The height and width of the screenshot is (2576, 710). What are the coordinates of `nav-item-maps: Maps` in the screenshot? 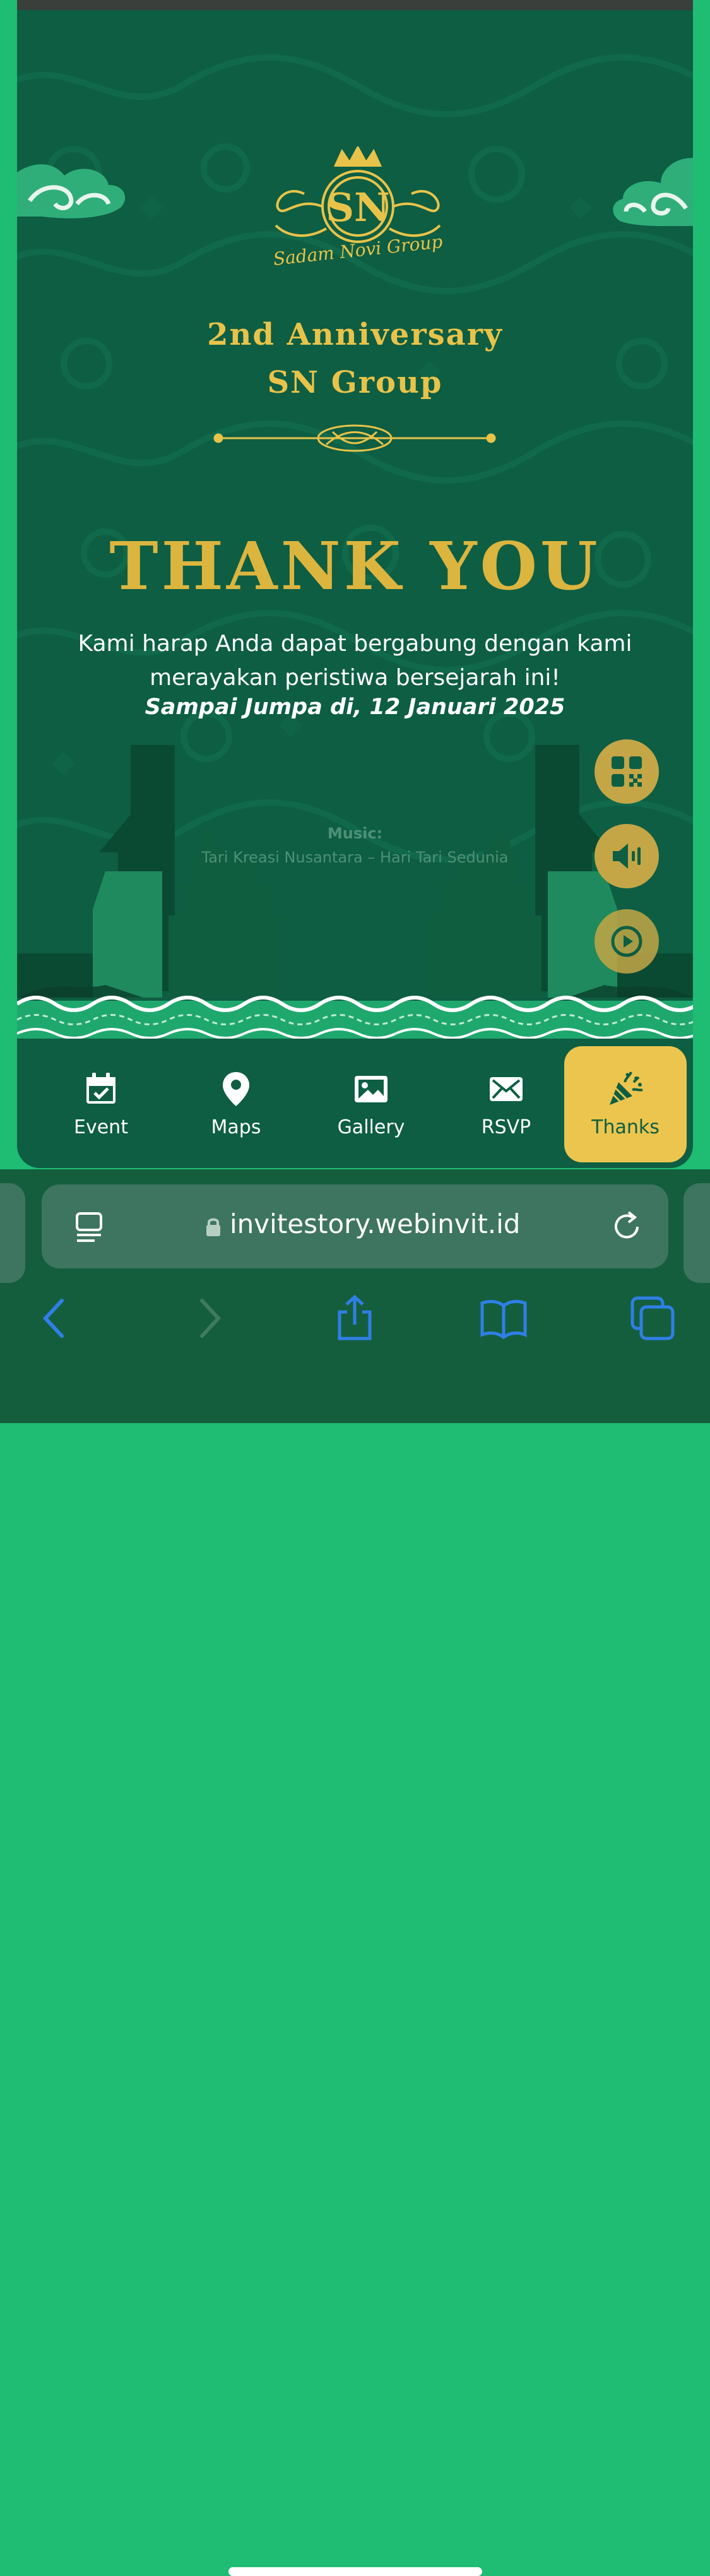 It's located at (236, 1104).